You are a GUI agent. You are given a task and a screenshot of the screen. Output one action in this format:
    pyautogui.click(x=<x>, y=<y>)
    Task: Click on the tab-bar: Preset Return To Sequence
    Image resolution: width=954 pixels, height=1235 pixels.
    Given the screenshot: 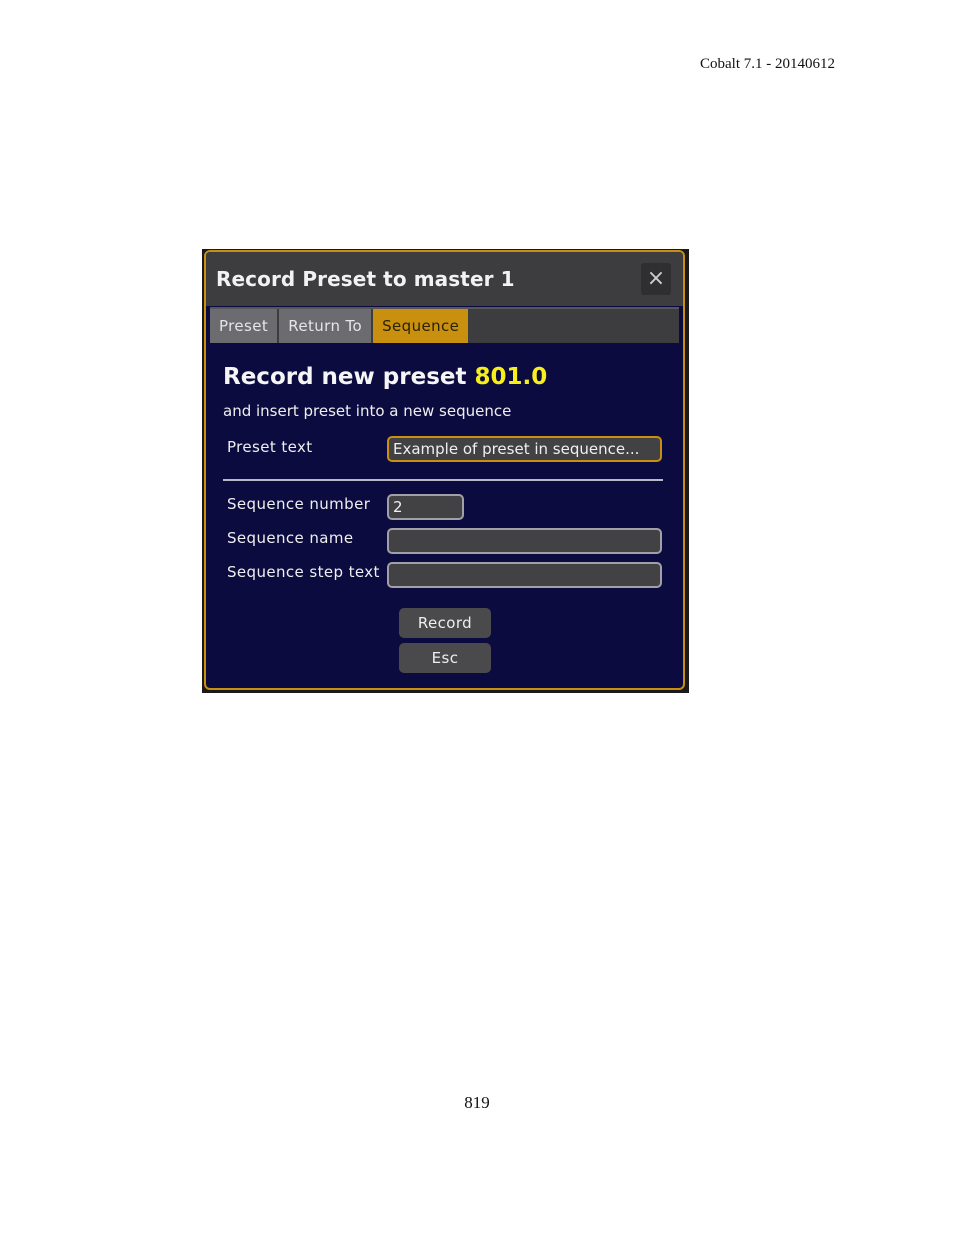 What is the action you would take?
    pyautogui.click(x=444, y=325)
    